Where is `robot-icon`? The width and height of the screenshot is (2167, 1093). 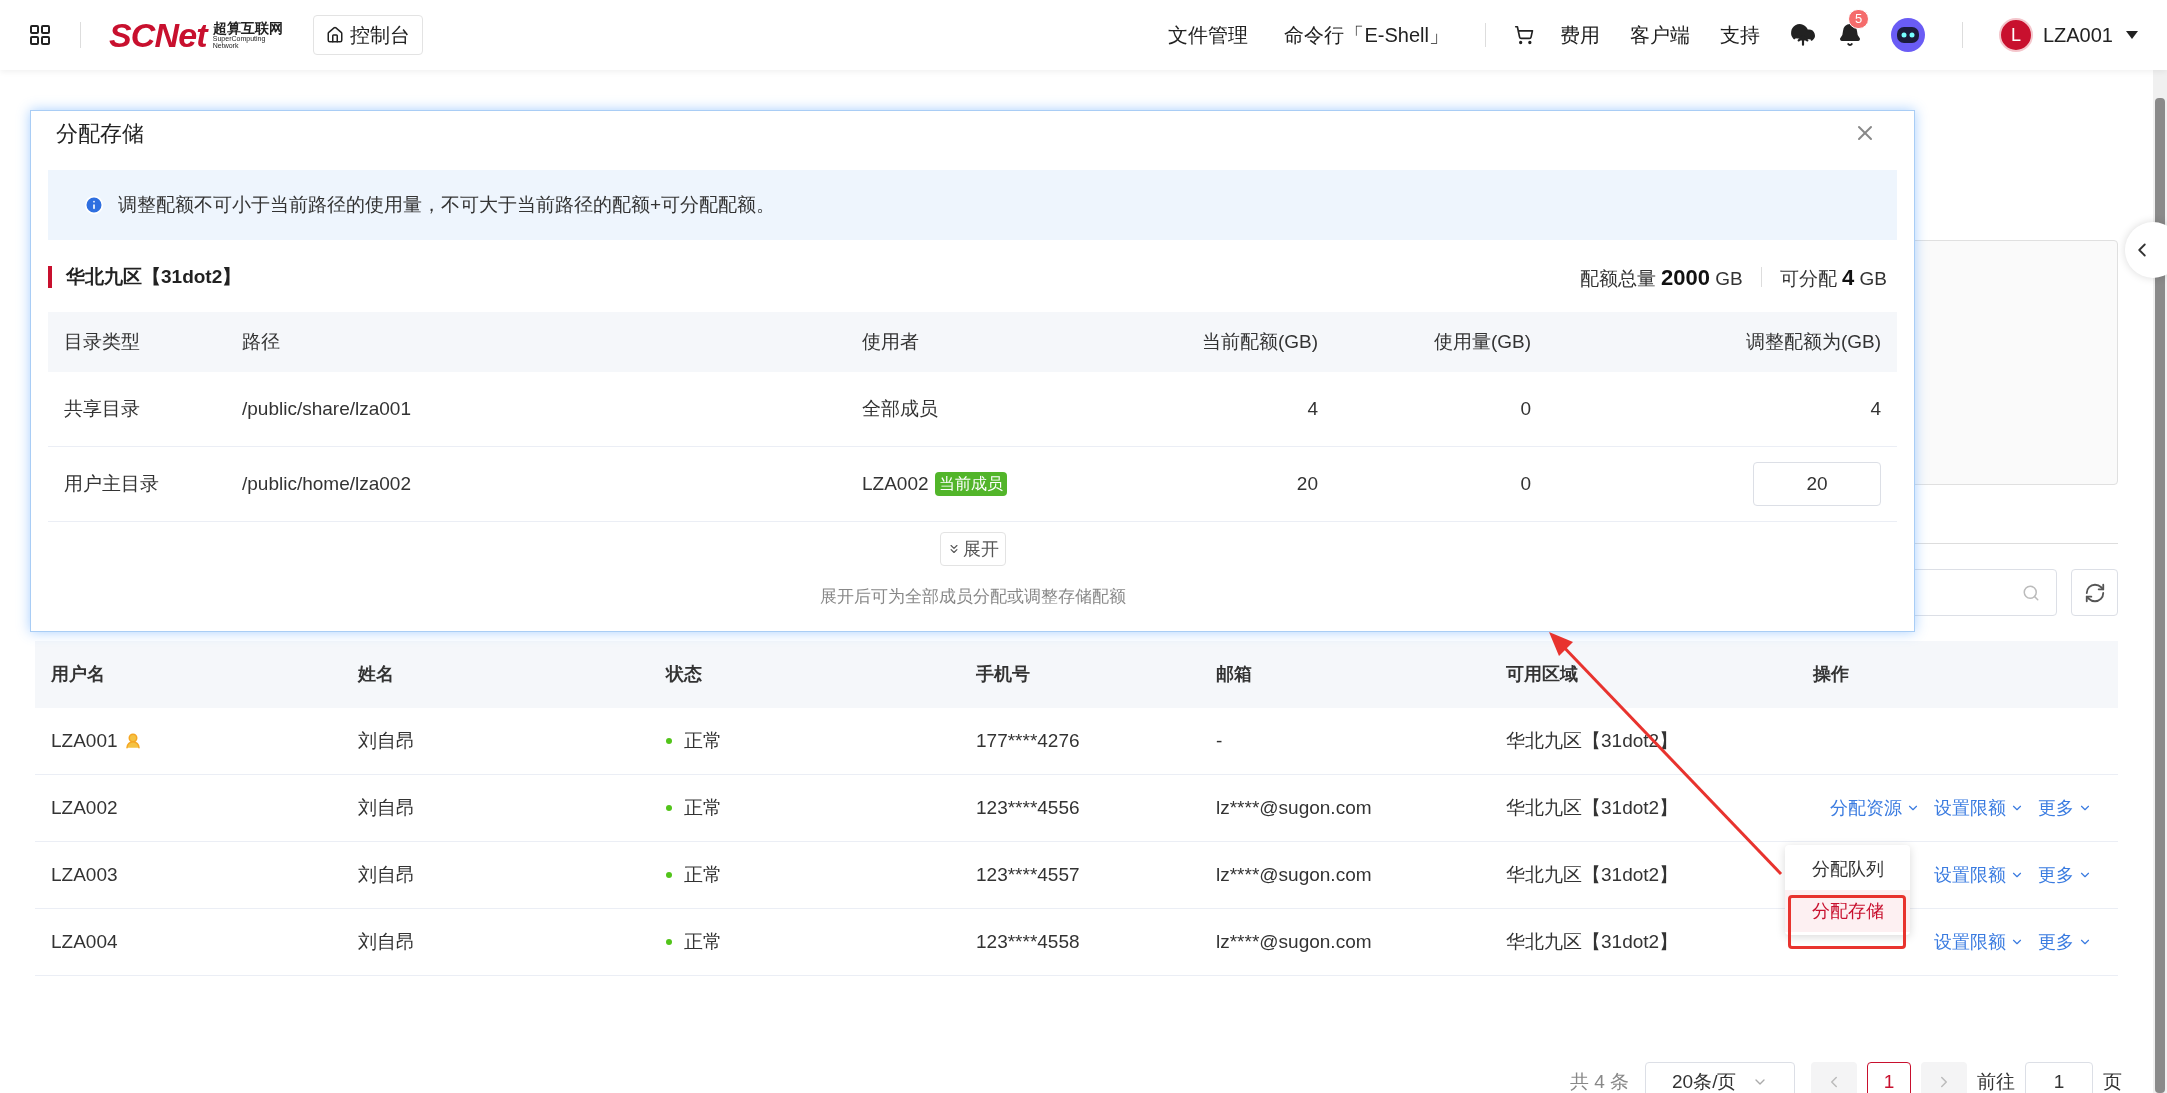
robot-icon is located at coordinates (1907, 35).